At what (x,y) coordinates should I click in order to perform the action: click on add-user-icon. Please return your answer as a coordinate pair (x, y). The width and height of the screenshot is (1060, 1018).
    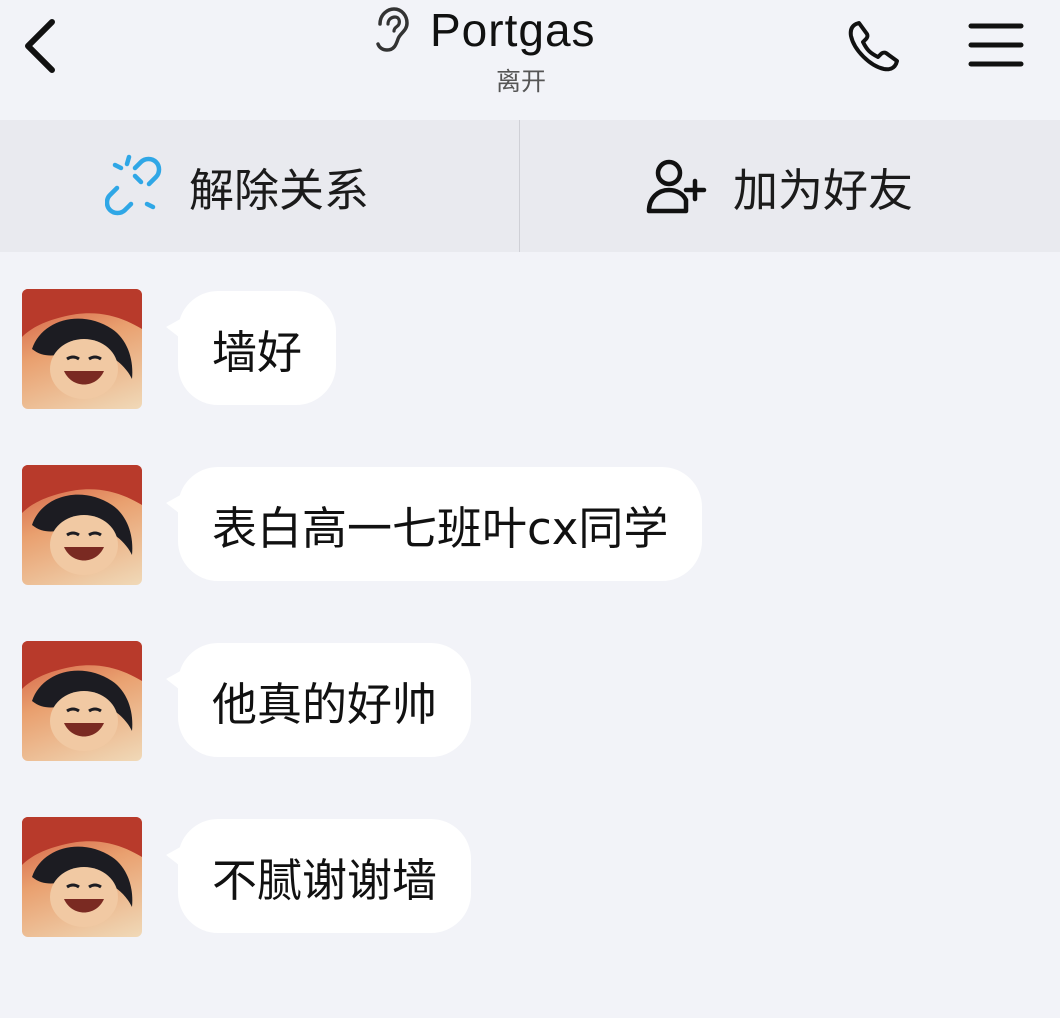
    Looking at the image, I should click on (676, 186).